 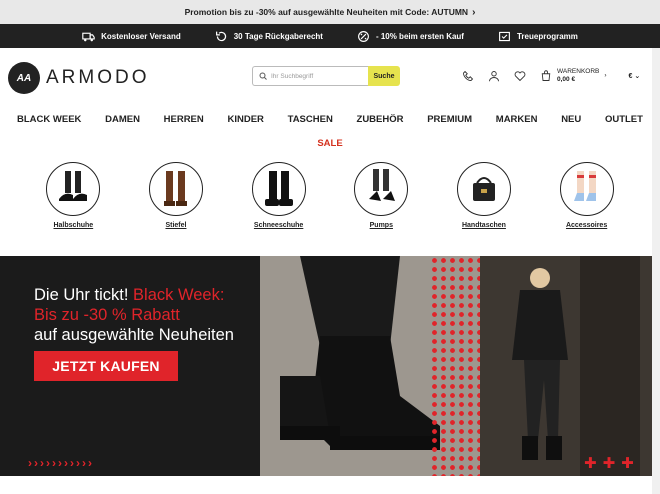 What do you see at coordinates (141, 36) in the screenshot?
I see `benefit-label: Kostenloser Versand` at bounding box center [141, 36].